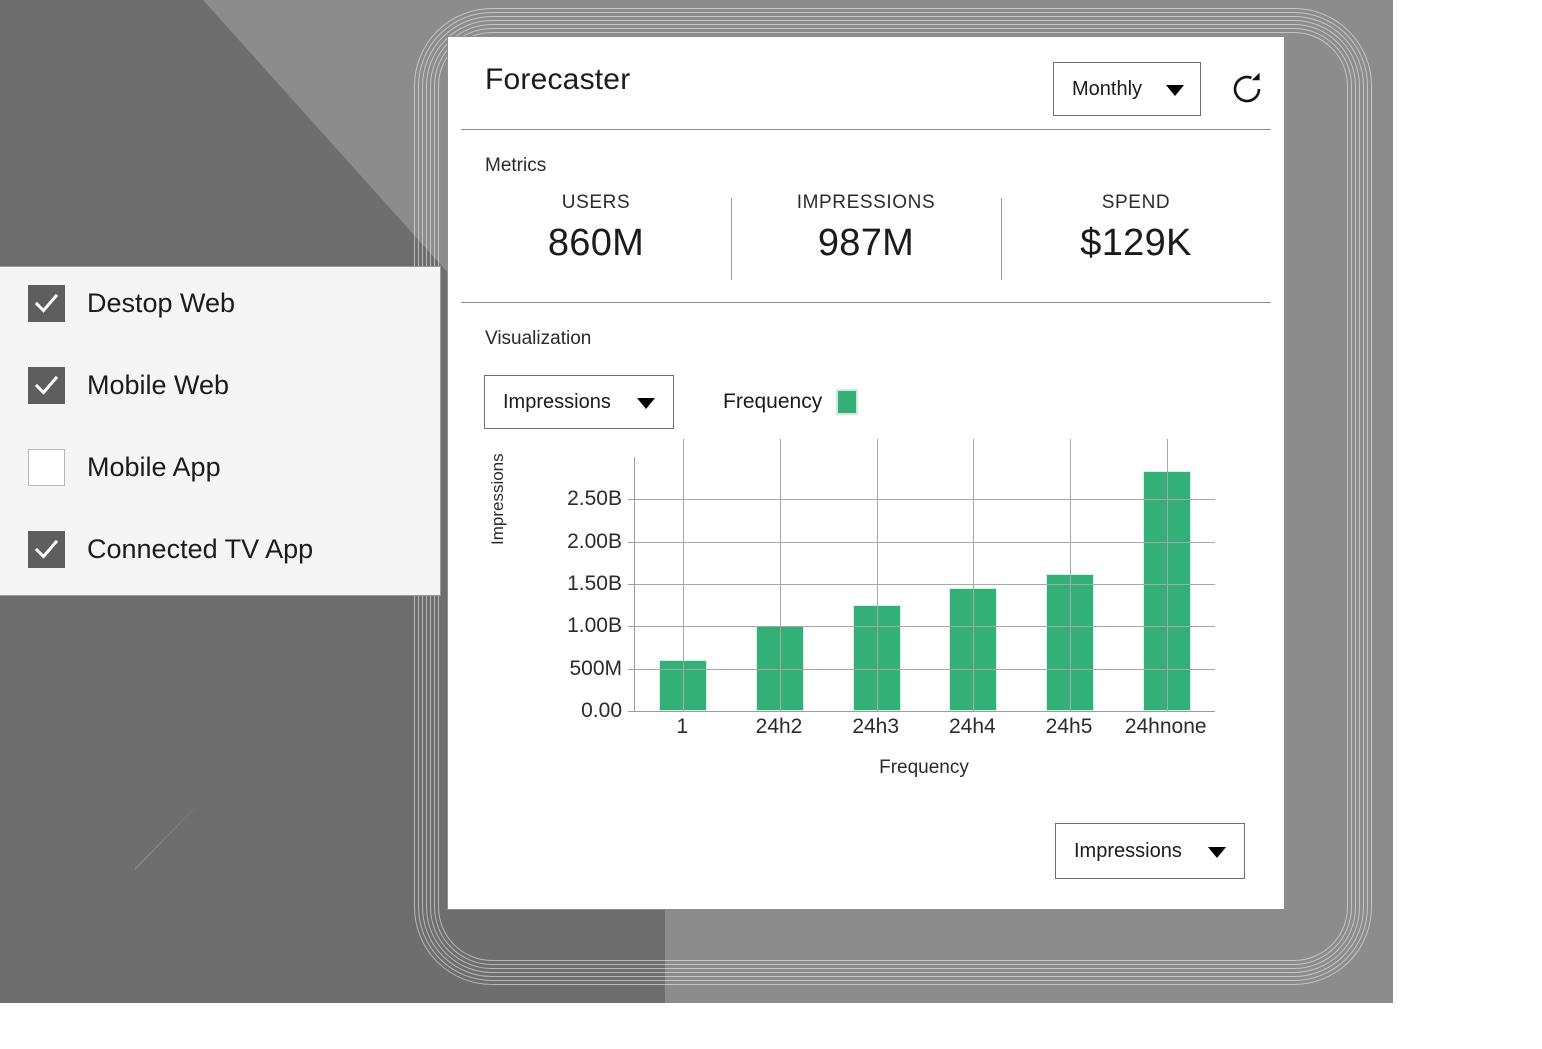  I want to click on metrics-divider, so click(866, 302).